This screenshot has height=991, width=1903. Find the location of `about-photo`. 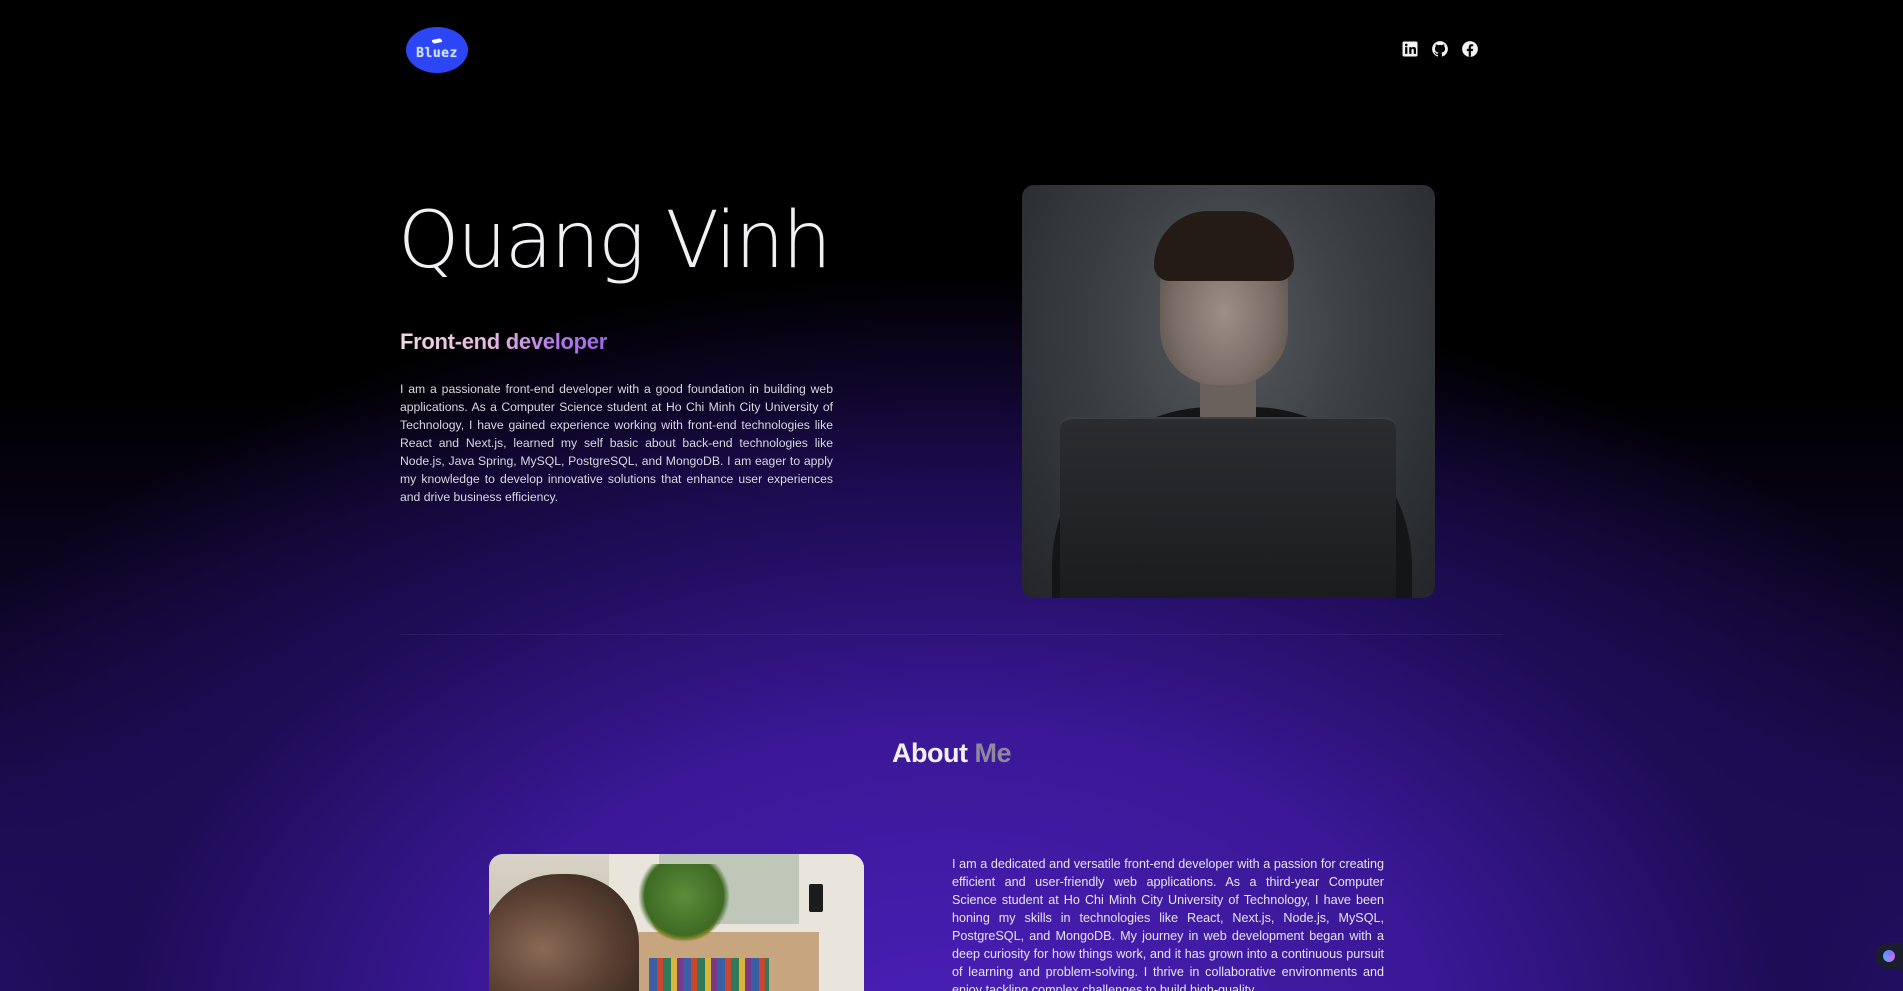

about-photo is located at coordinates (676, 922).